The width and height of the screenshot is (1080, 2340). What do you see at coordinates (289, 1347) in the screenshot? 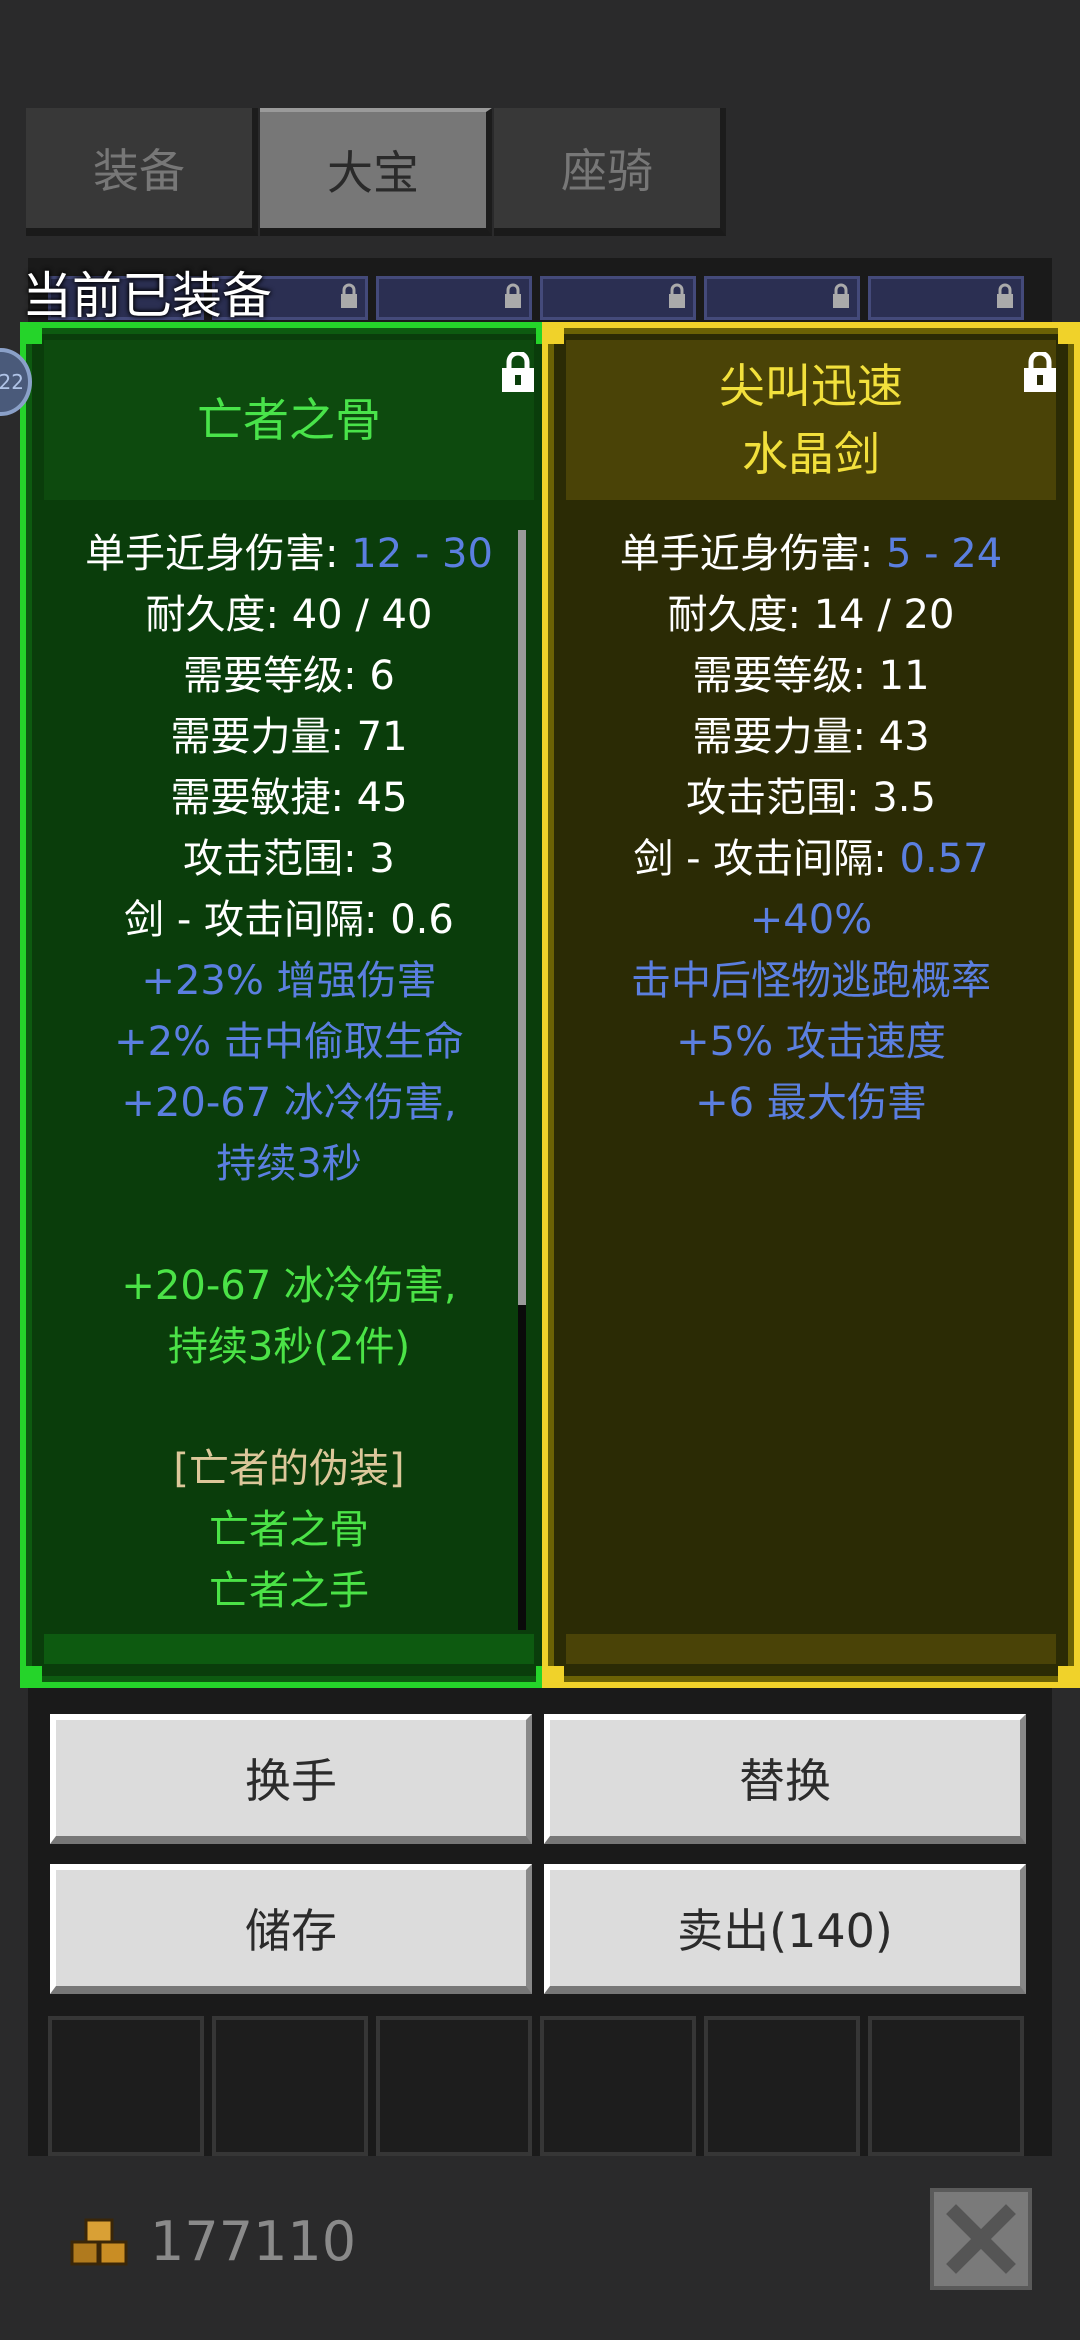
I see `set-bonus: 持续3秒(2件)` at bounding box center [289, 1347].